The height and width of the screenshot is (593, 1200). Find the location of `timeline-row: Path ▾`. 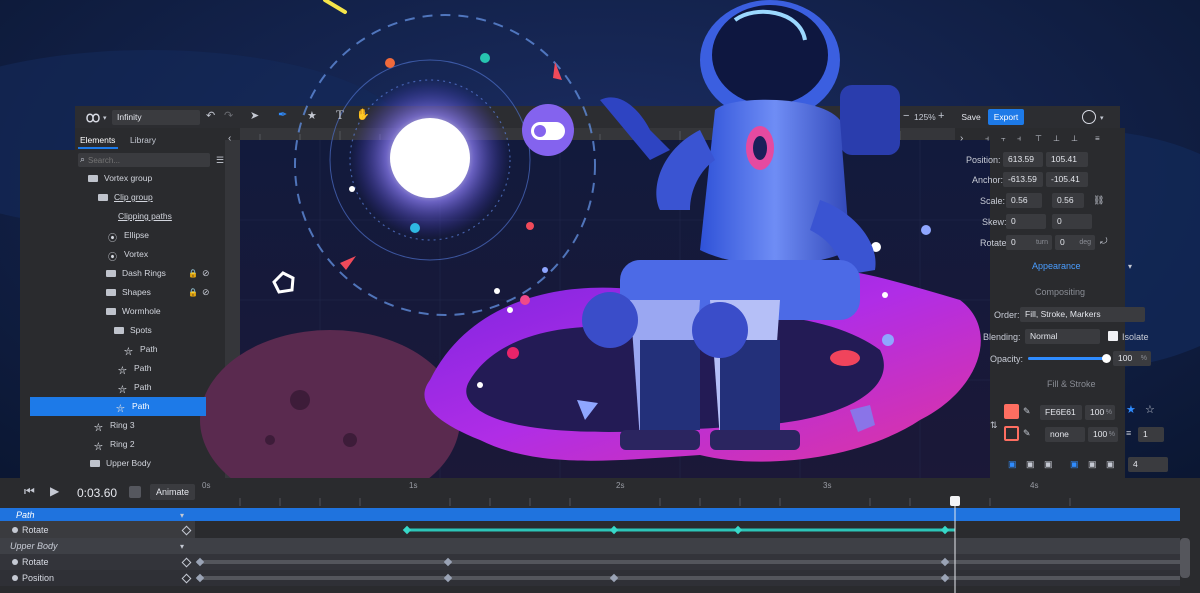

timeline-row: Path ▾ is located at coordinates (96, 515).